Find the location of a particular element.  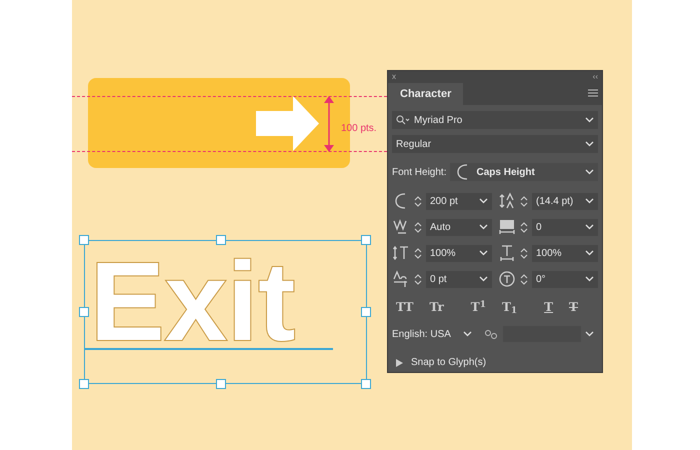

value-field: 200 pt is located at coordinates (459, 201).